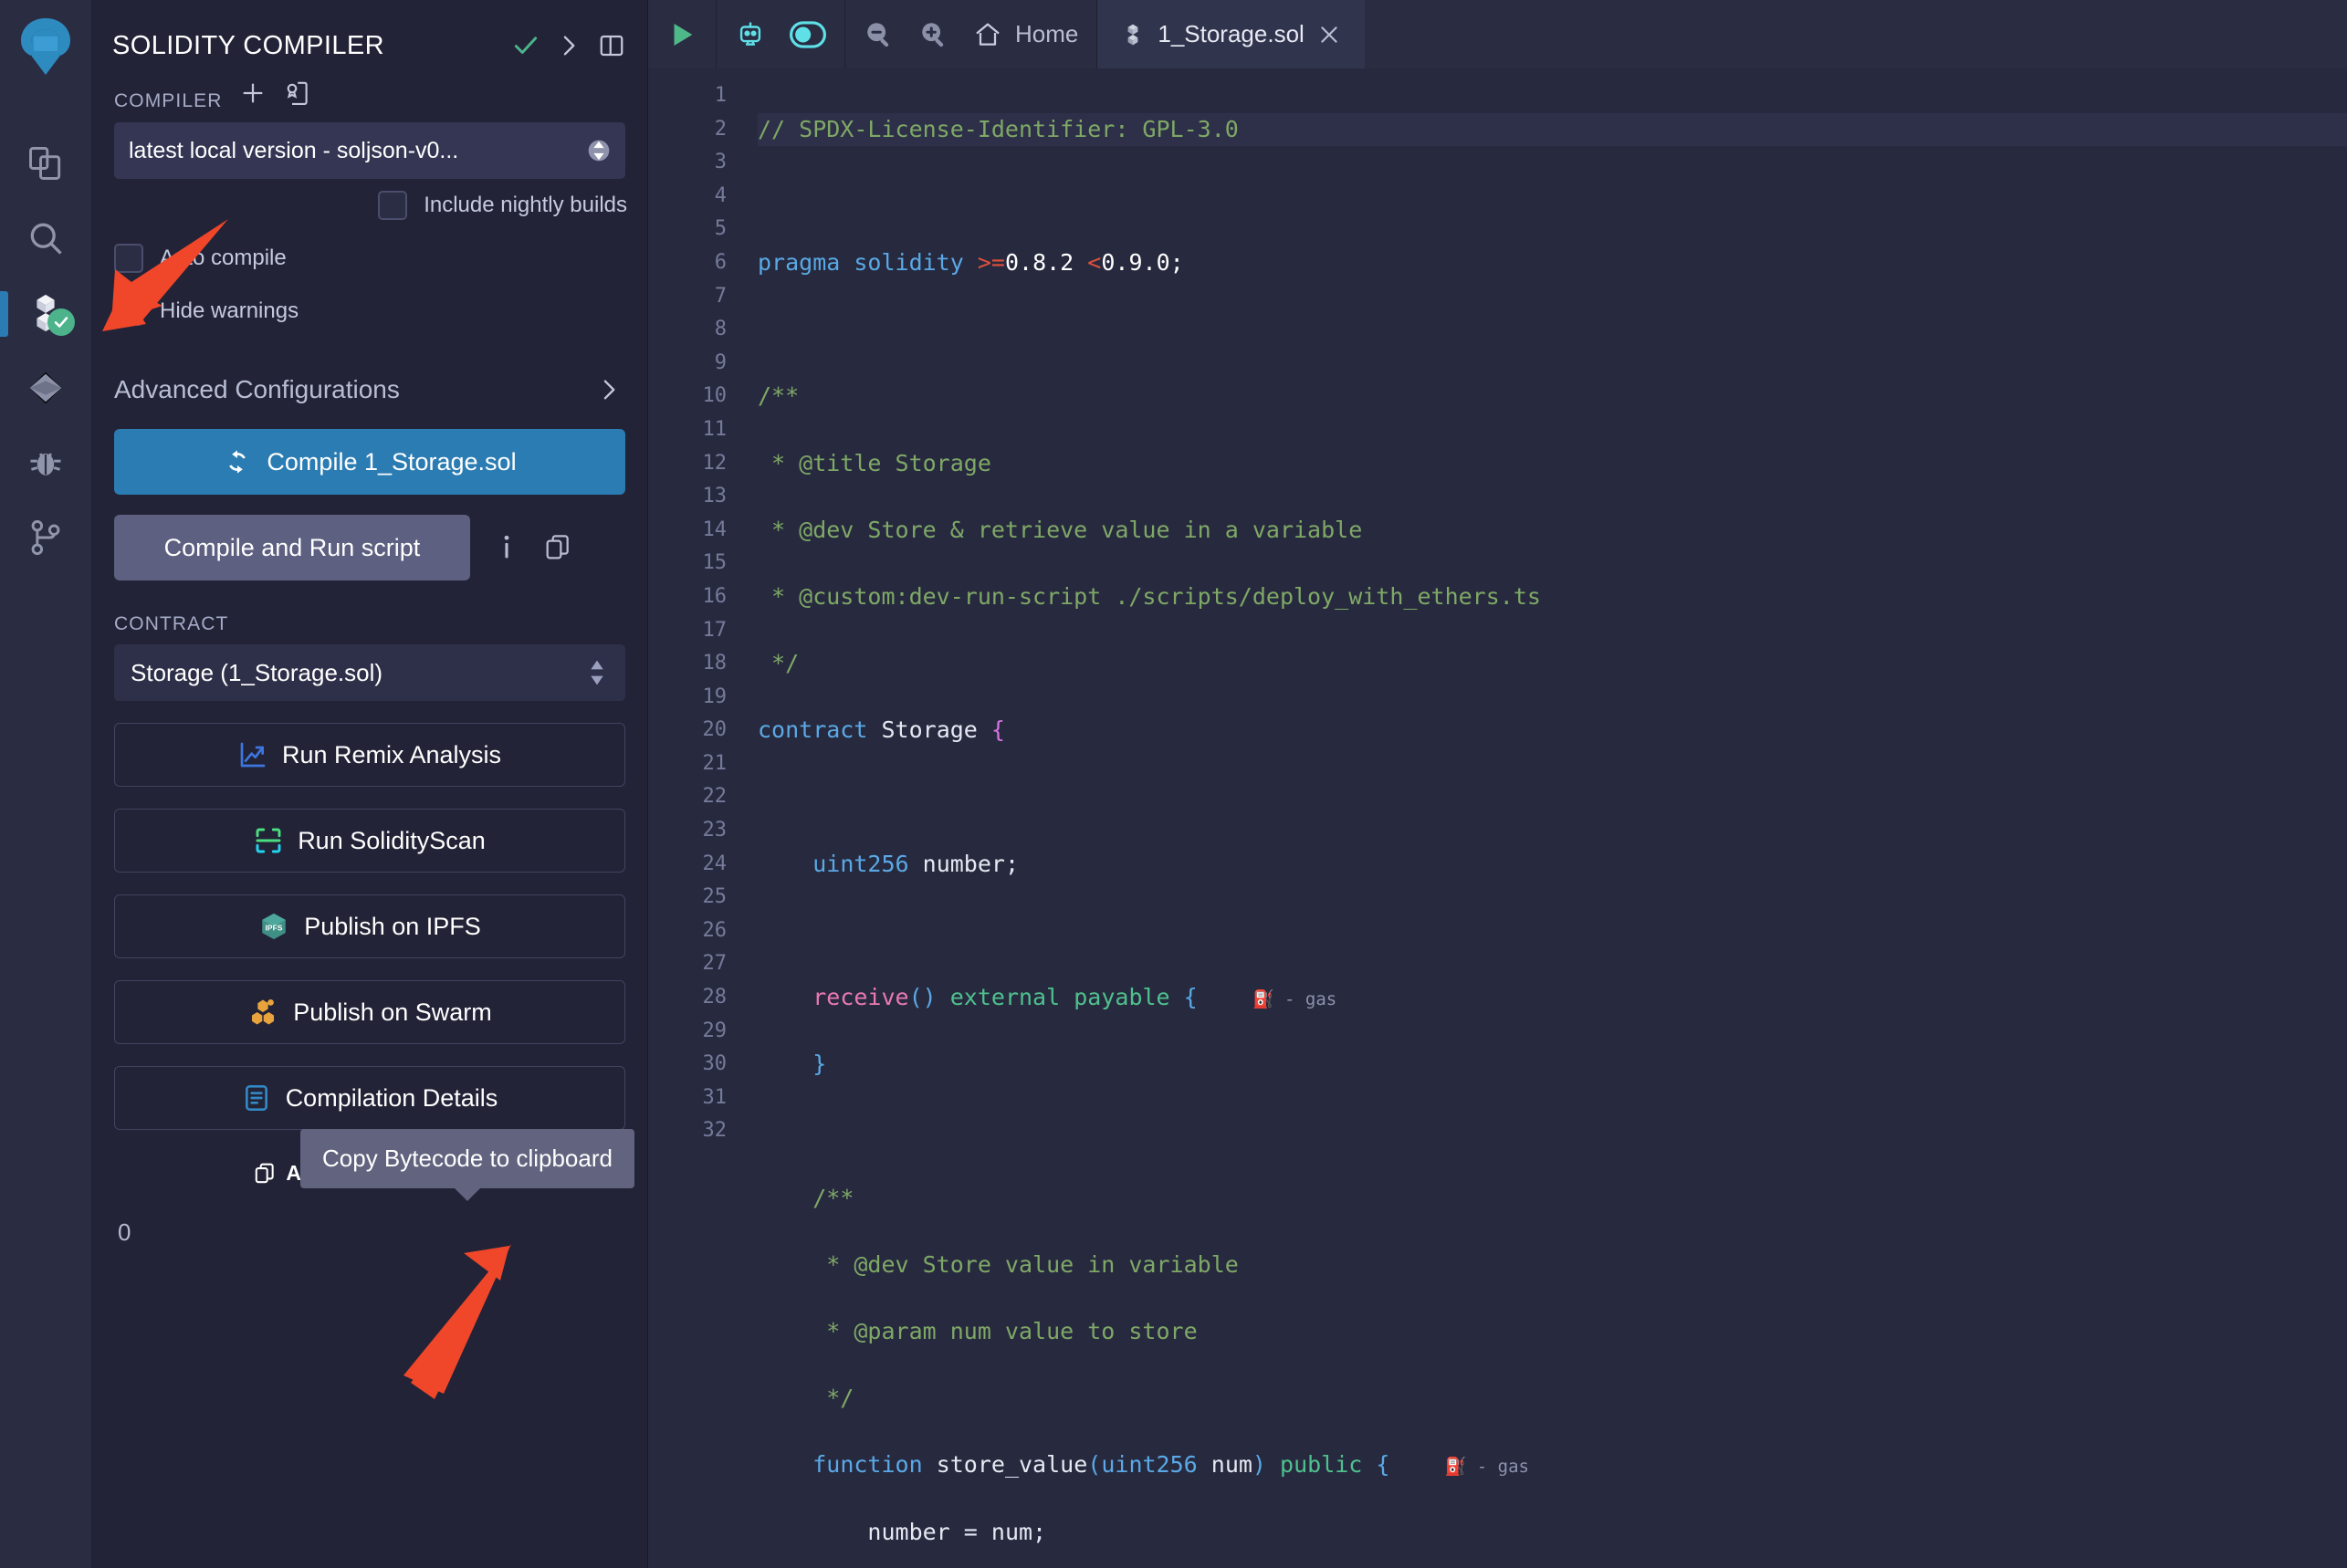 The height and width of the screenshot is (1568, 2347). I want to click on sidebar-item-git, so click(45, 537).